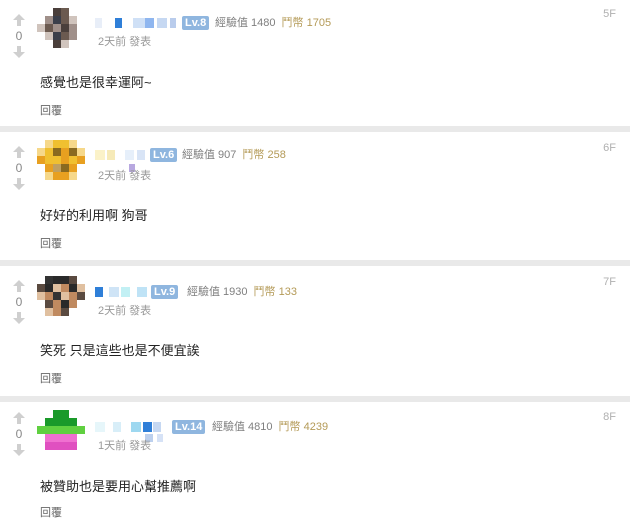 The height and width of the screenshot is (520, 630). I want to click on post-time: 1天前 發表, so click(125, 446).